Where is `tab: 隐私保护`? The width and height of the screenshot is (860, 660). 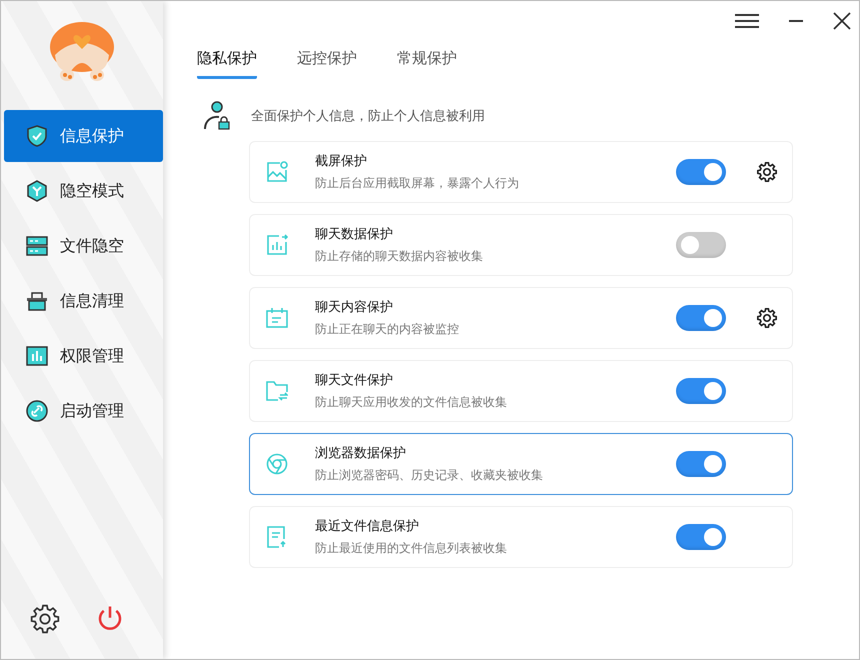
tab: 隐私保护 is located at coordinates (227, 64).